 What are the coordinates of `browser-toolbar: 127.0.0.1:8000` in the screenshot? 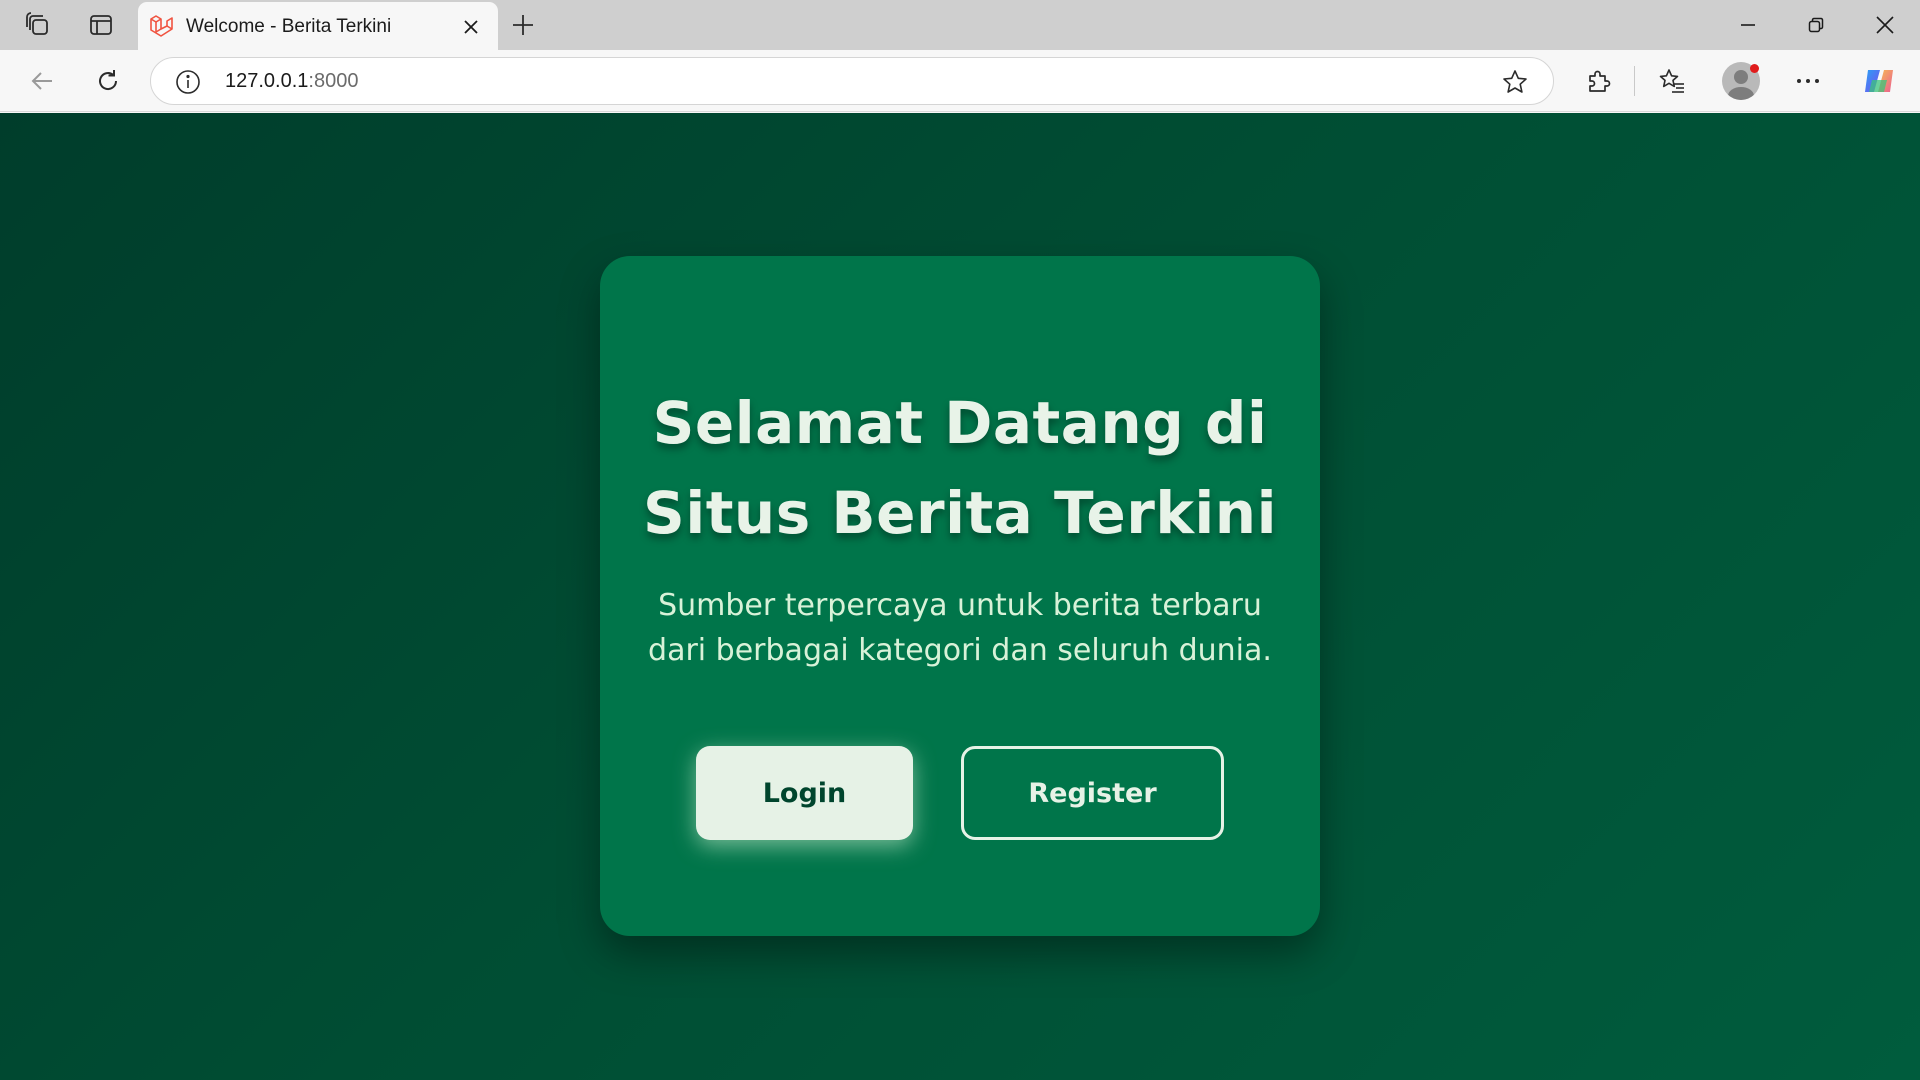 It's located at (960, 81).